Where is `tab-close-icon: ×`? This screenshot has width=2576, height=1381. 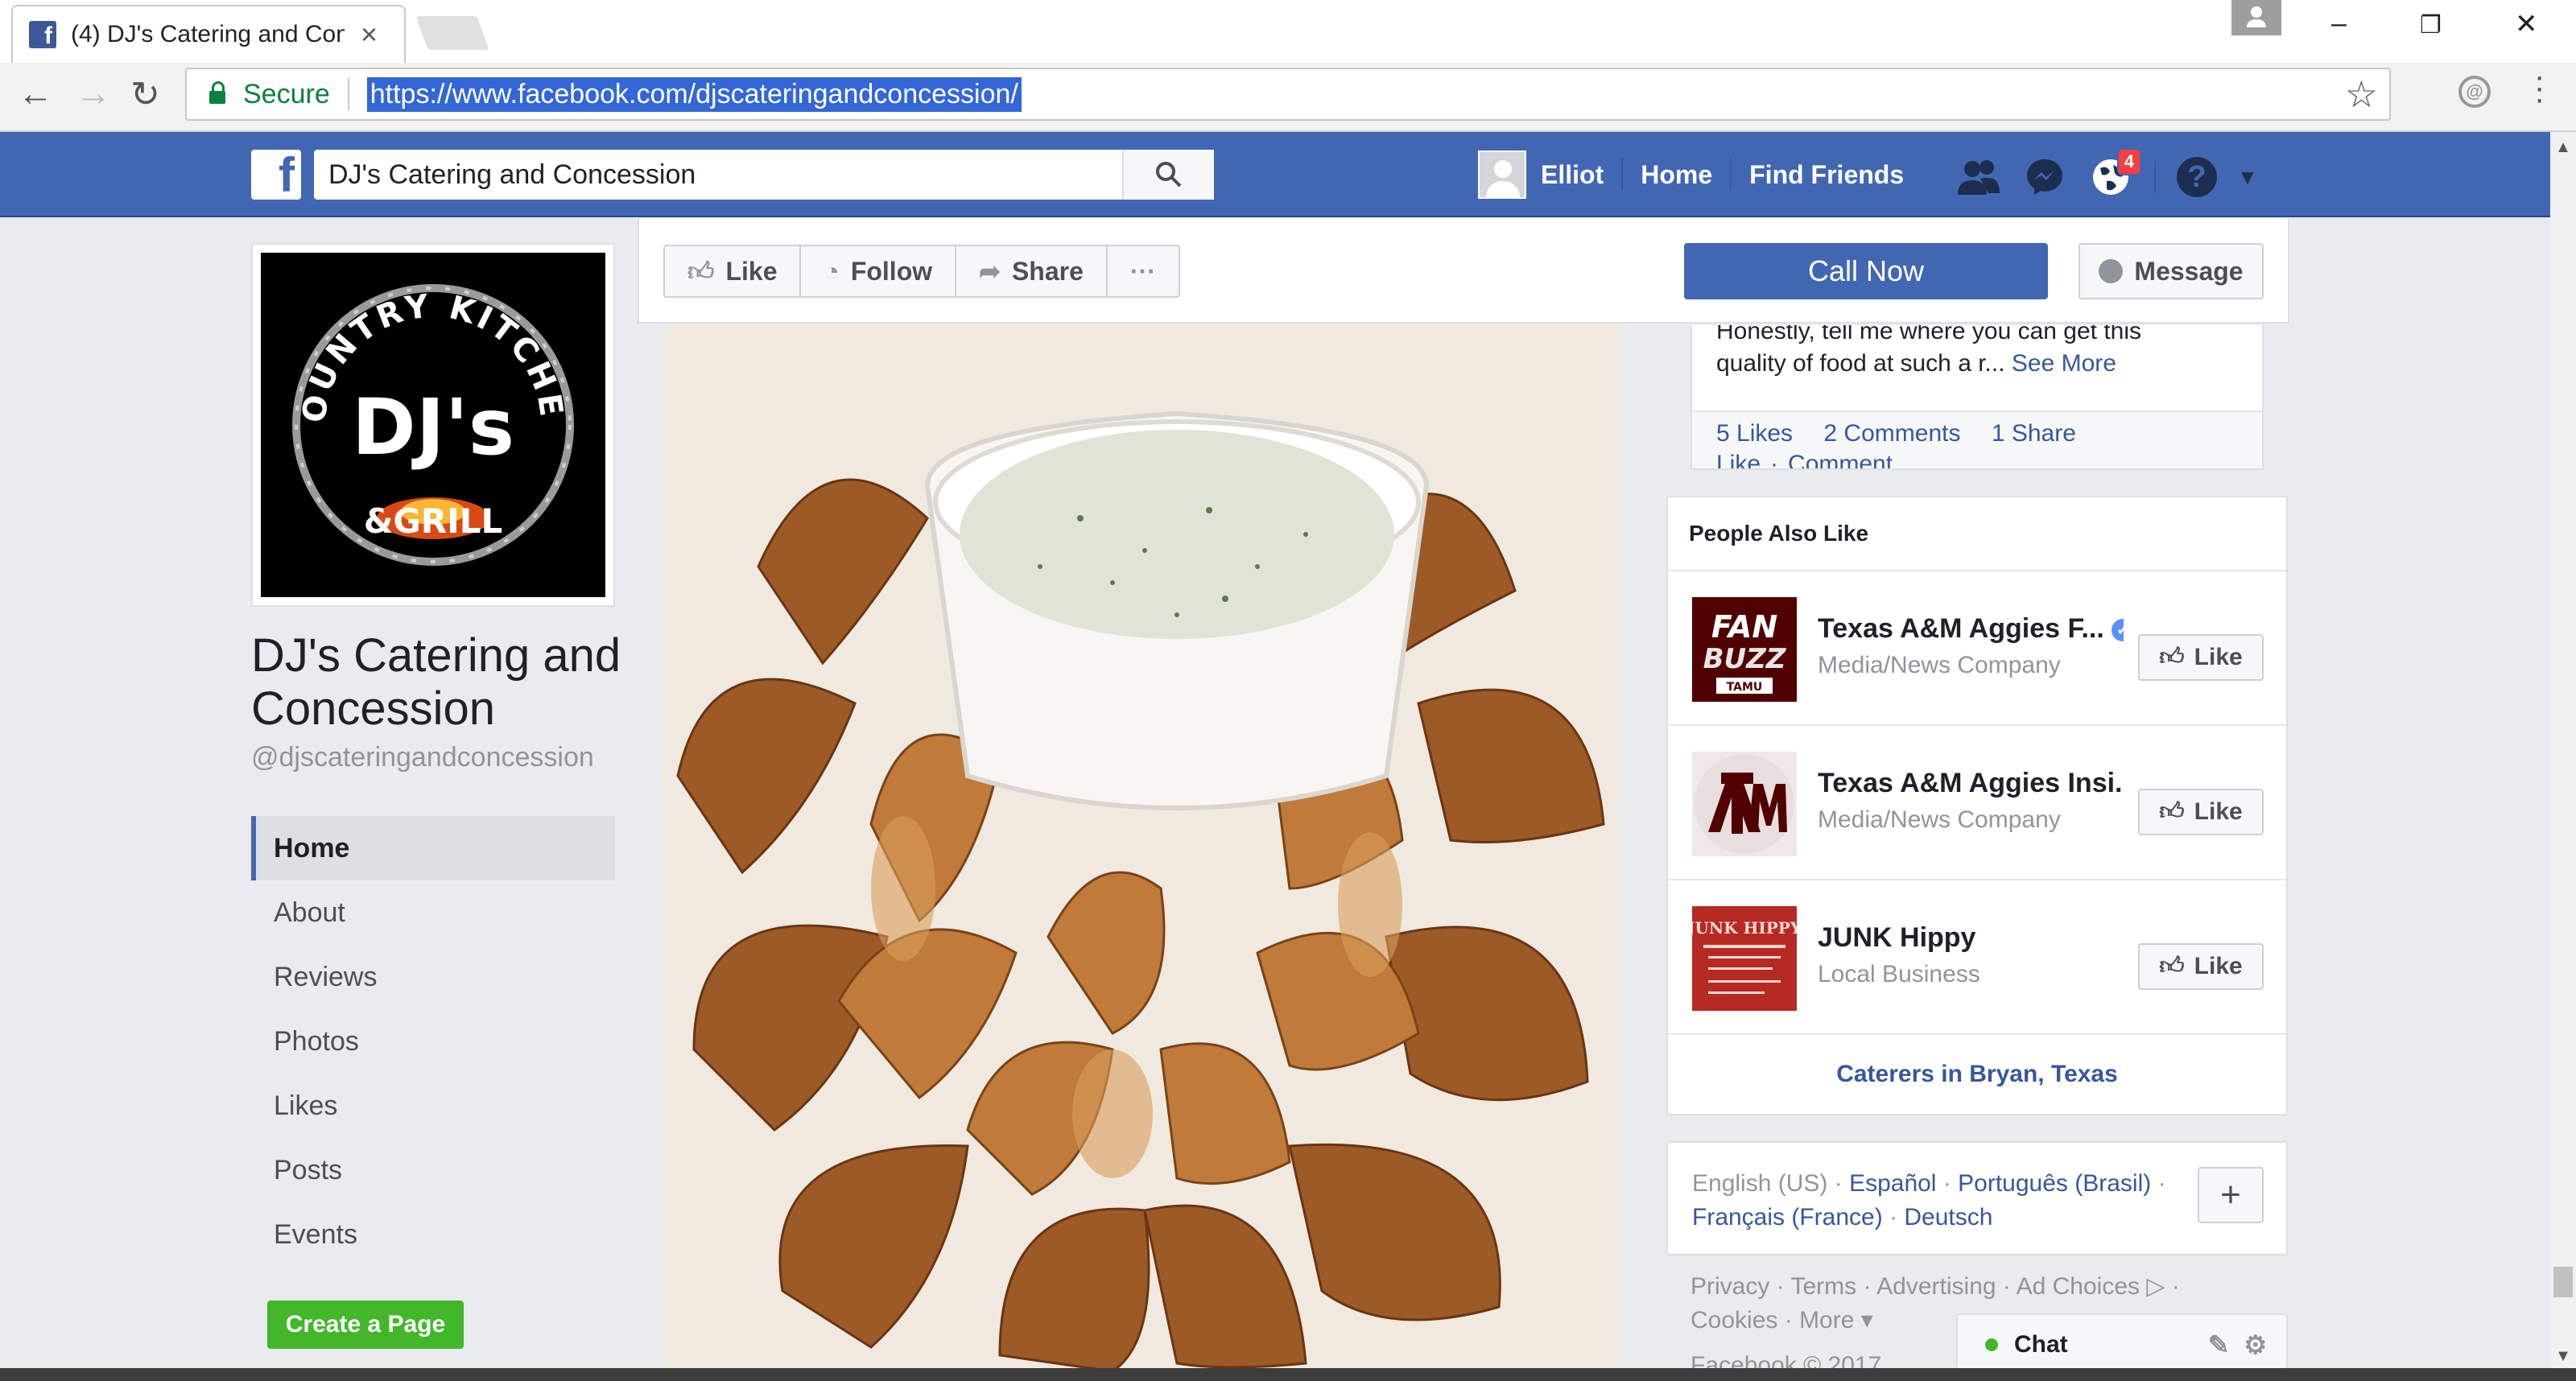 tab-close-icon: × is located at coordinates (369, 35).